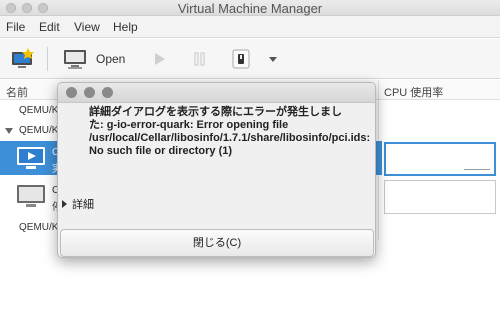 Image resolution: width=500 pixels, height=330 pixels. I want to click on window-title: Virtual Machine Manager, so click(250, 8).